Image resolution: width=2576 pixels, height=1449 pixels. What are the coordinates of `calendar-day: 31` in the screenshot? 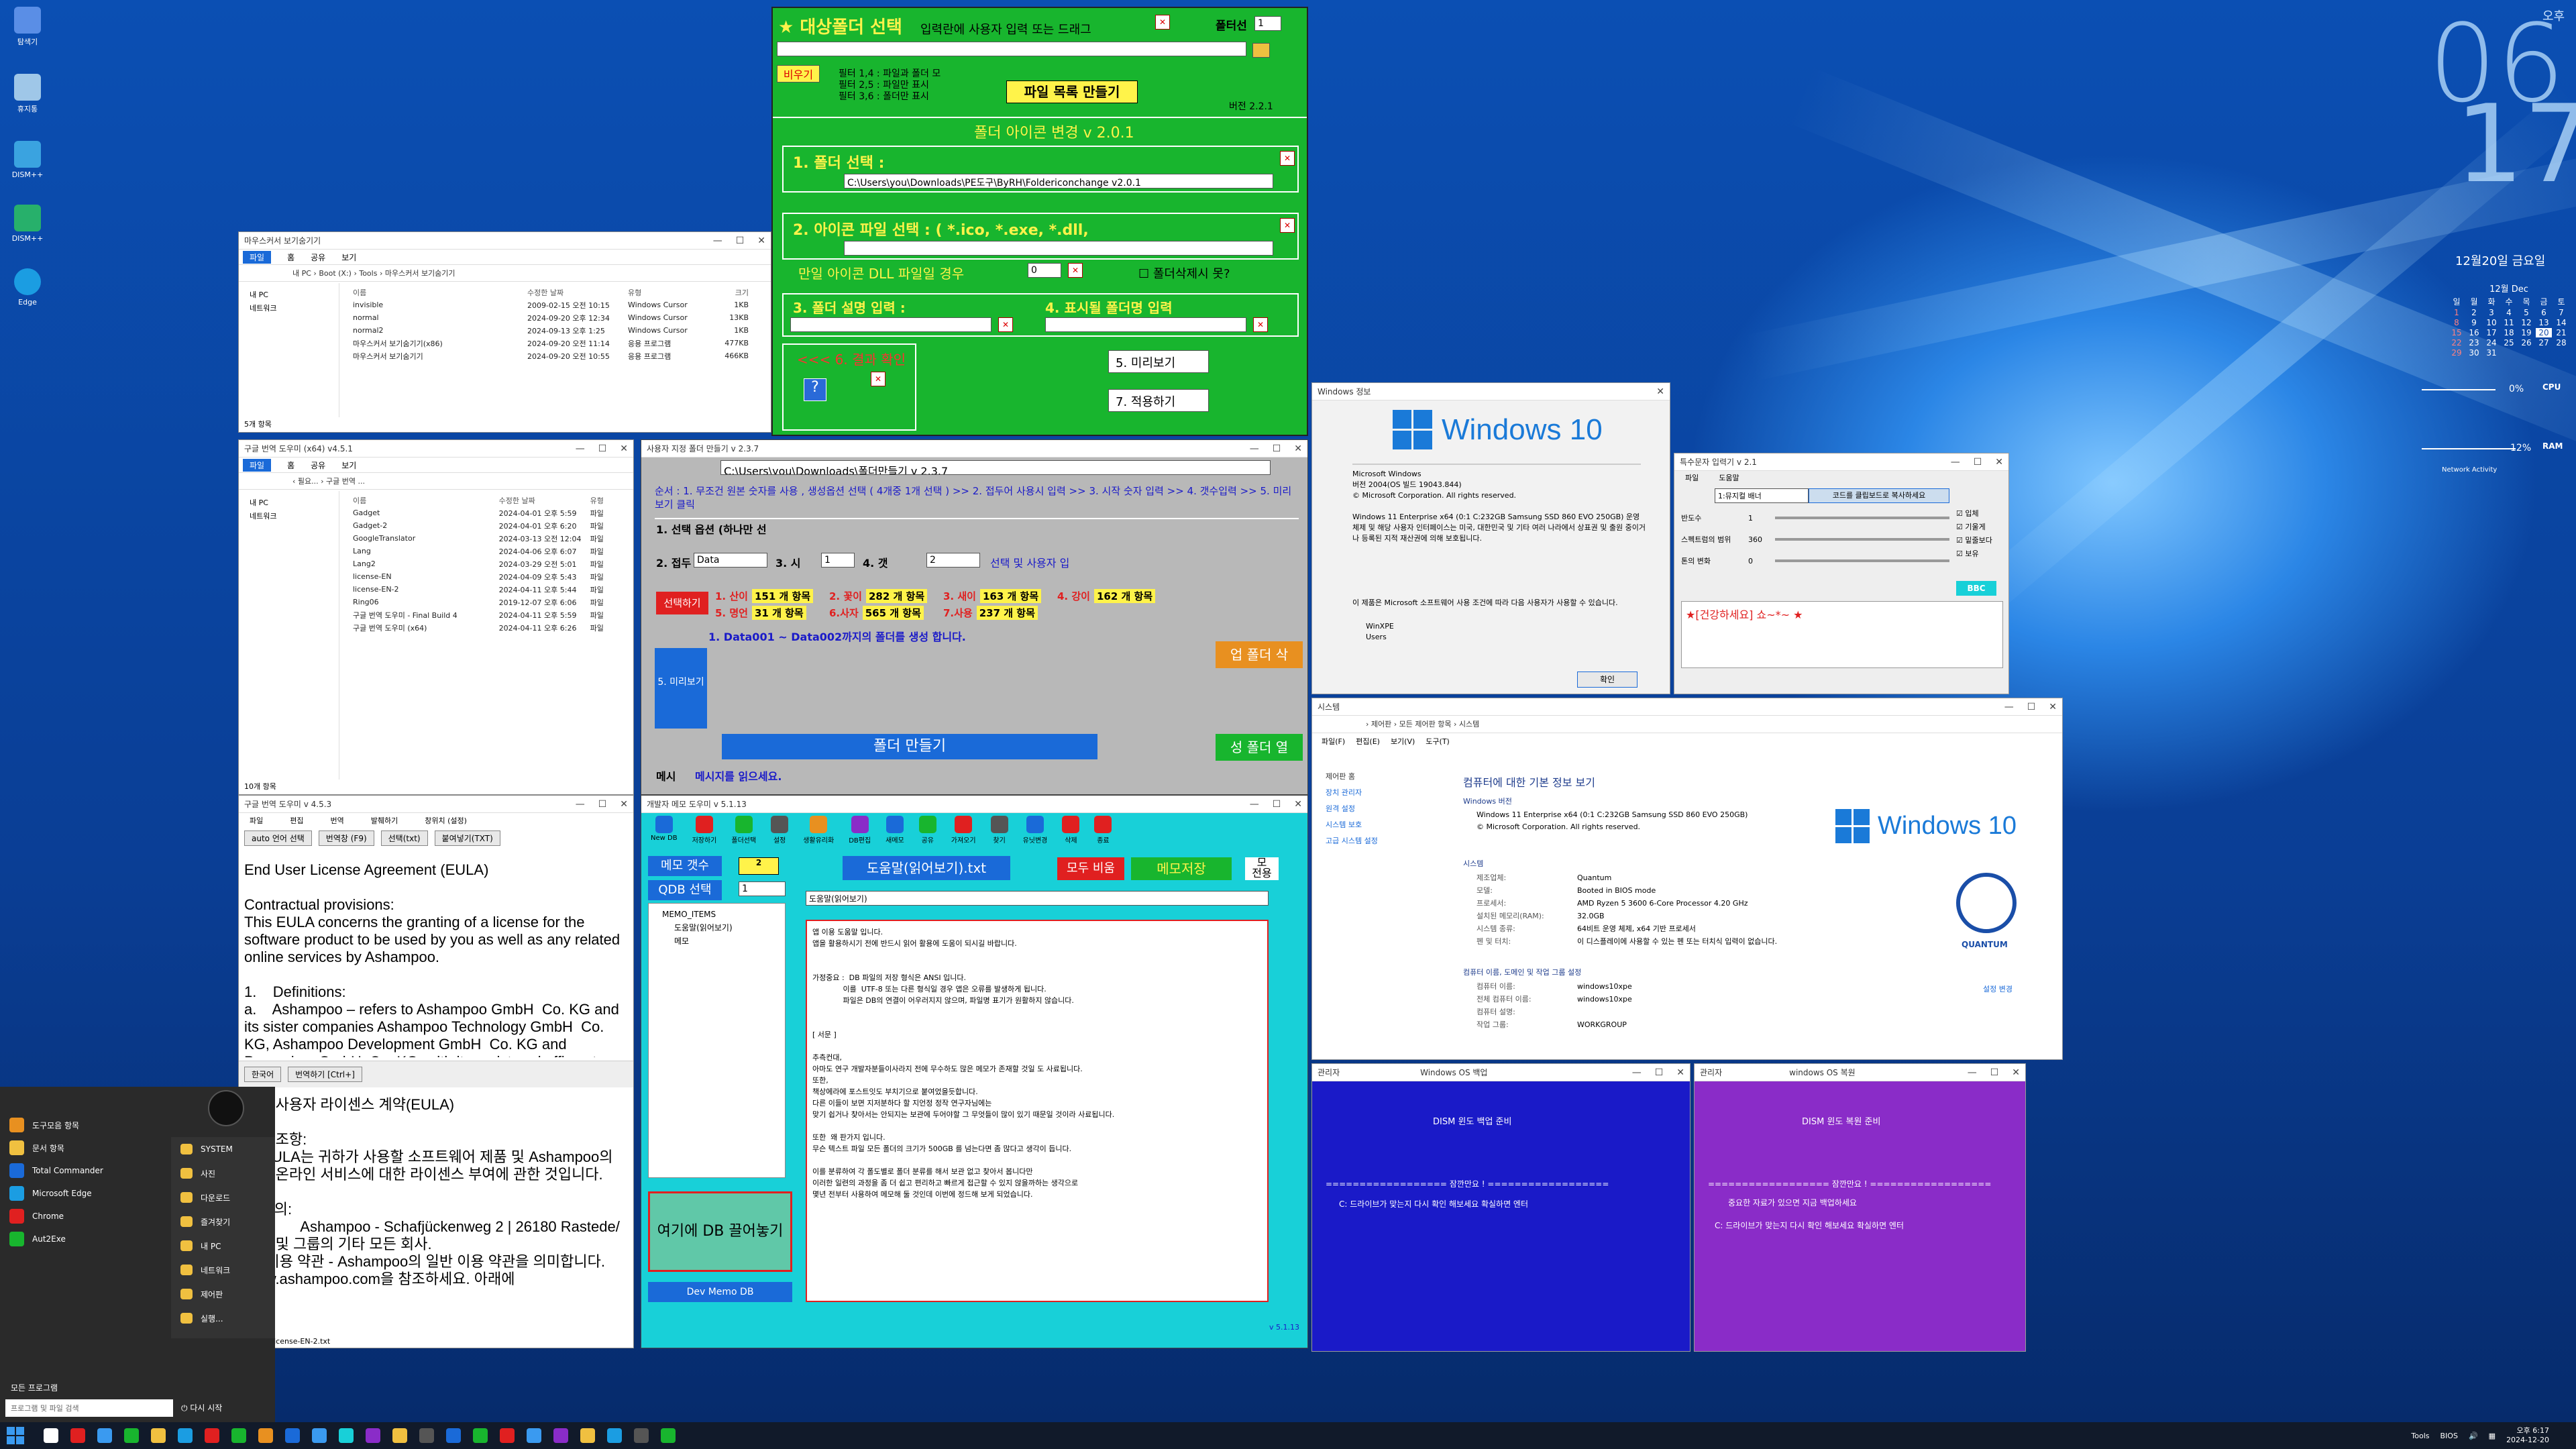 It's located at (2491, 353).